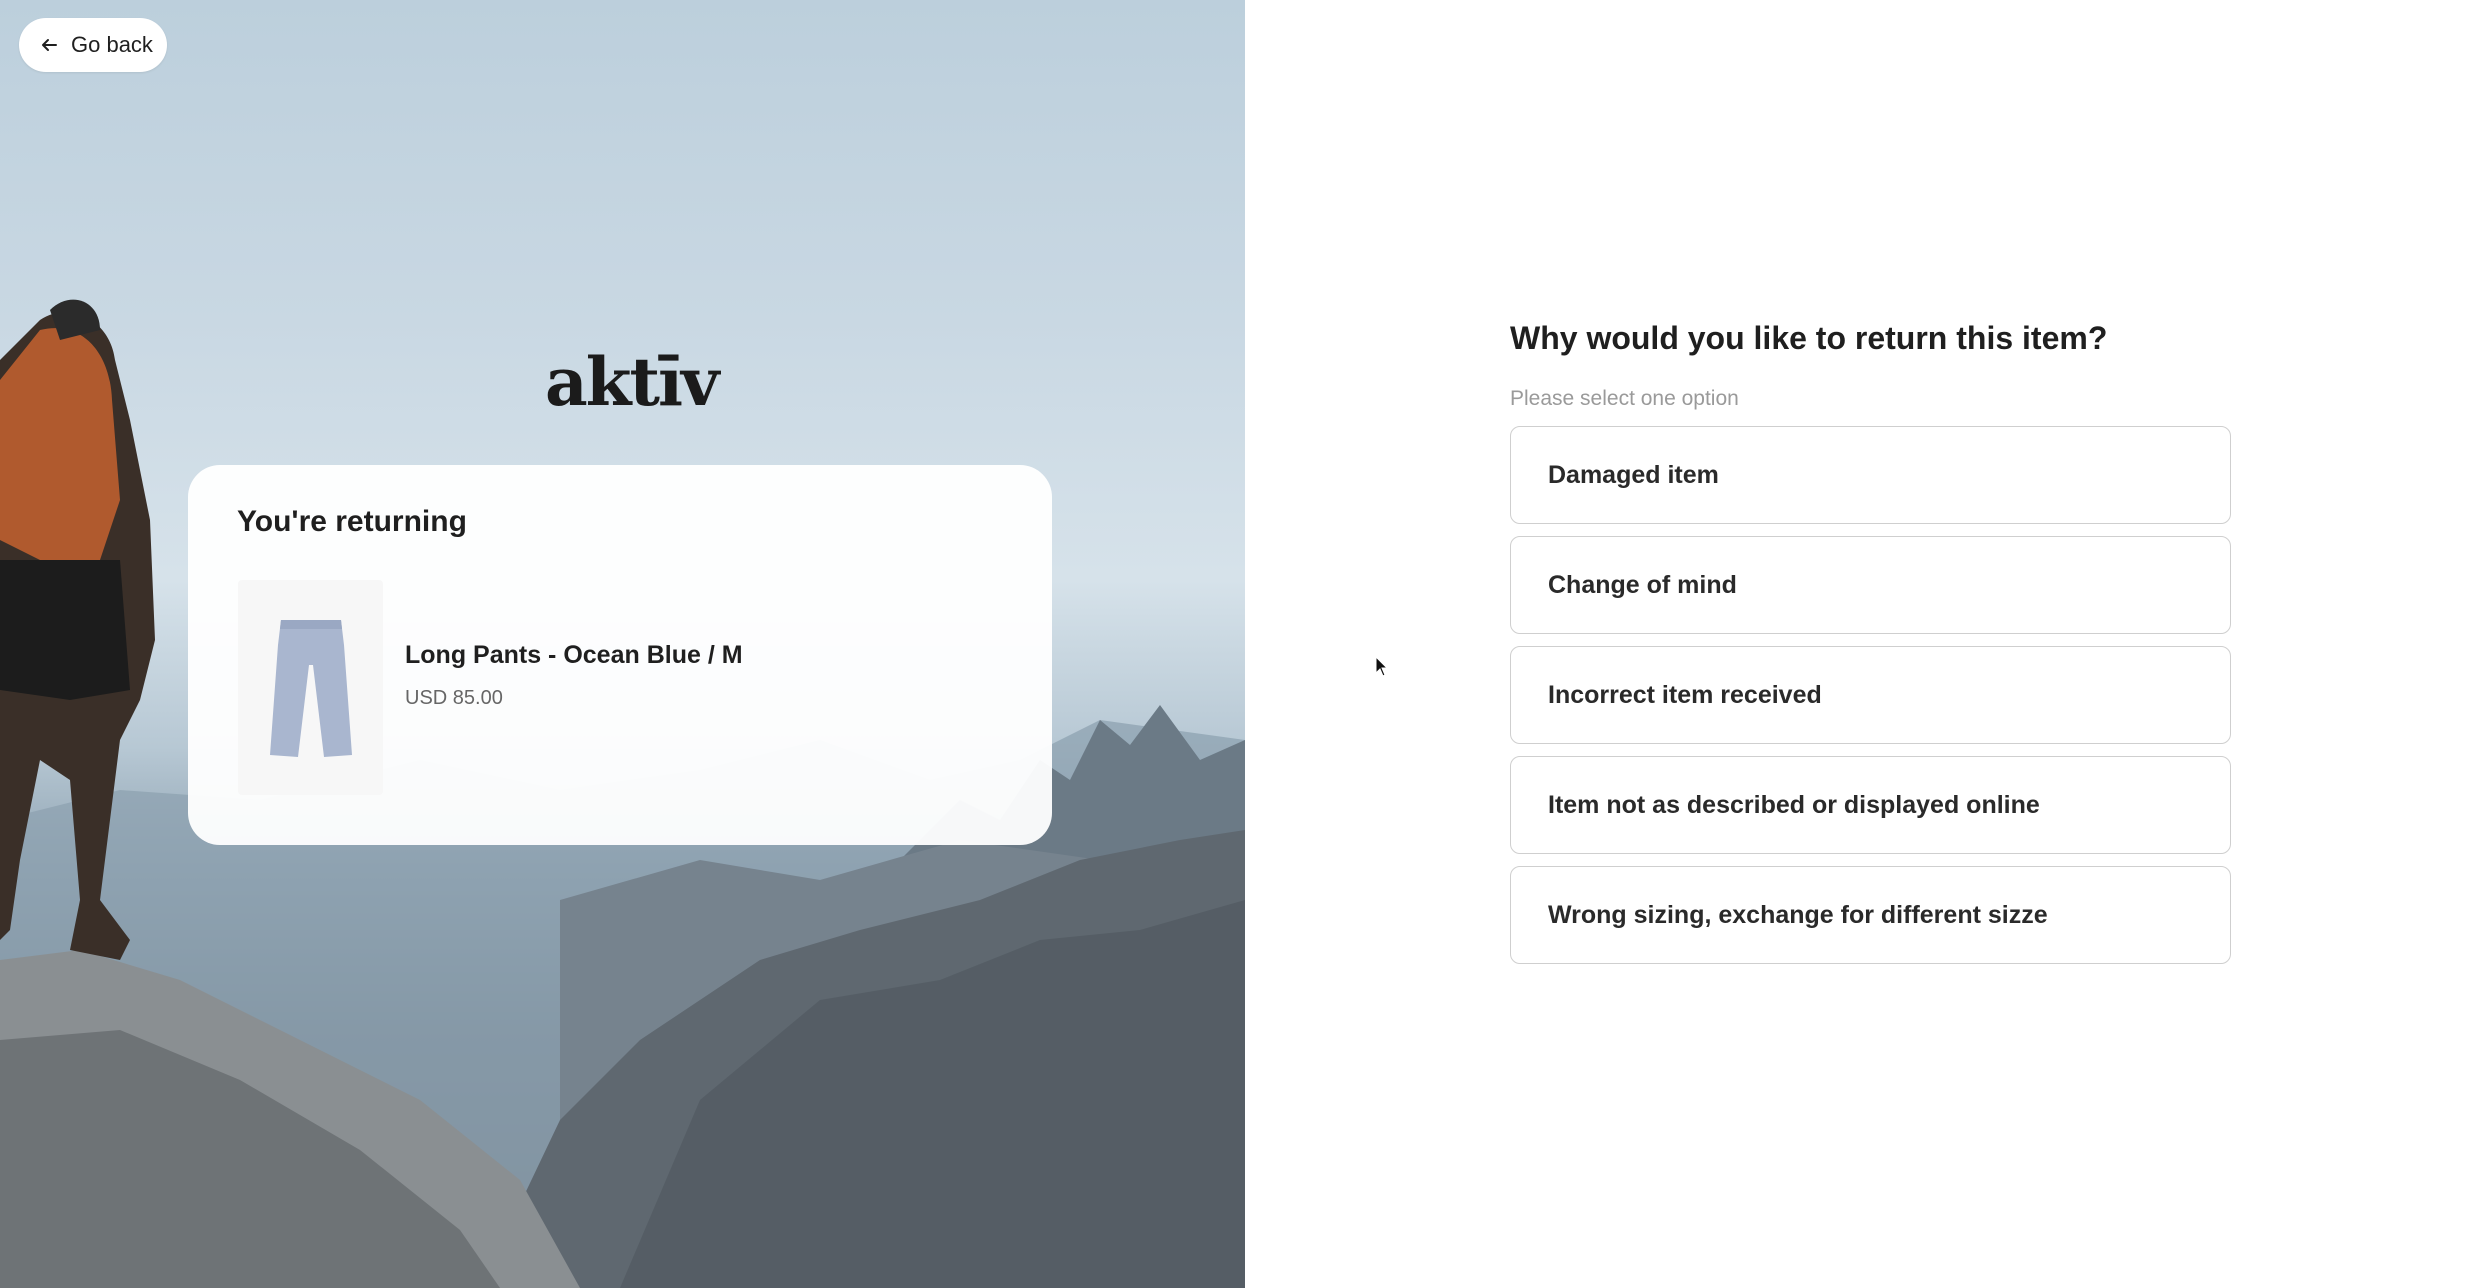 The width and height of the screenshot is (2490, 1288). What do you see at coordinates (1624, 398) in the screenshot?
I see `select-option-hint: Please select one option` at bounding box center [1624, 398].